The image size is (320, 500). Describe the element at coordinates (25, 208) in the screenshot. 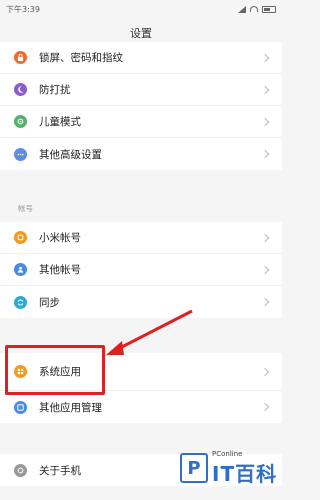

I see `section-label-account: 帐号` at that location.